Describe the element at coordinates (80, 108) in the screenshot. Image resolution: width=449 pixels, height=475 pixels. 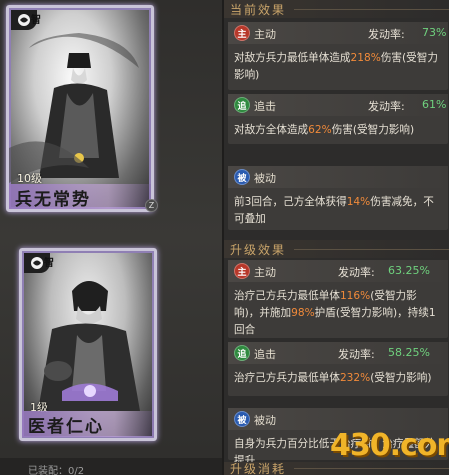
I see `card-bingwuchangshi: 智 10级 兵无常势` at that location.